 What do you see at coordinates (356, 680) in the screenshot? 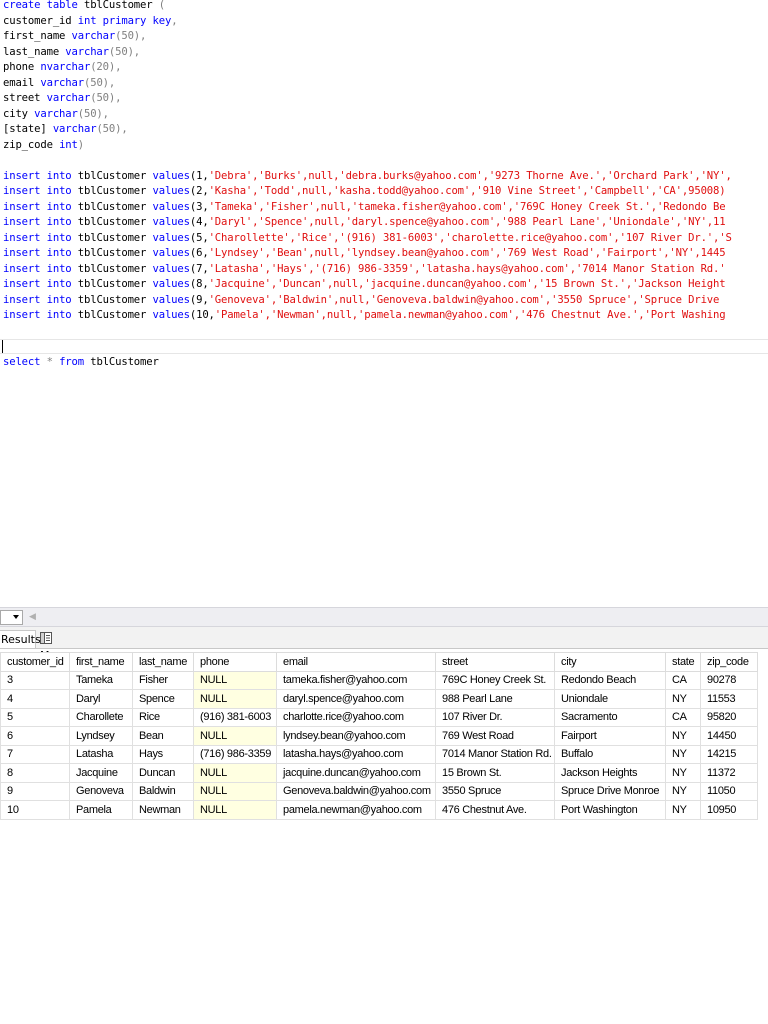
I see `grid-cell-email: tameka.fisher@yahoo.com` at bounding box center [356, 680].